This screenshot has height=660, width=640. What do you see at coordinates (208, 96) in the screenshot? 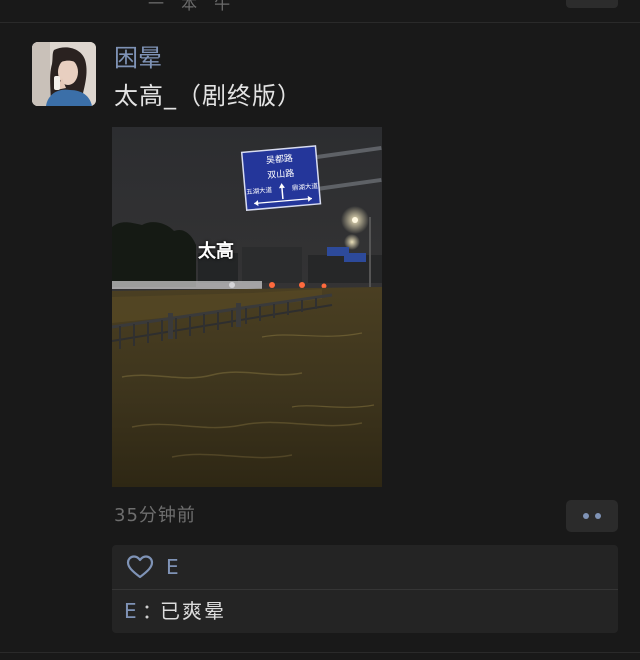
I see `post-content: 太高_（剧终版）` at bounding box center [208, 96].